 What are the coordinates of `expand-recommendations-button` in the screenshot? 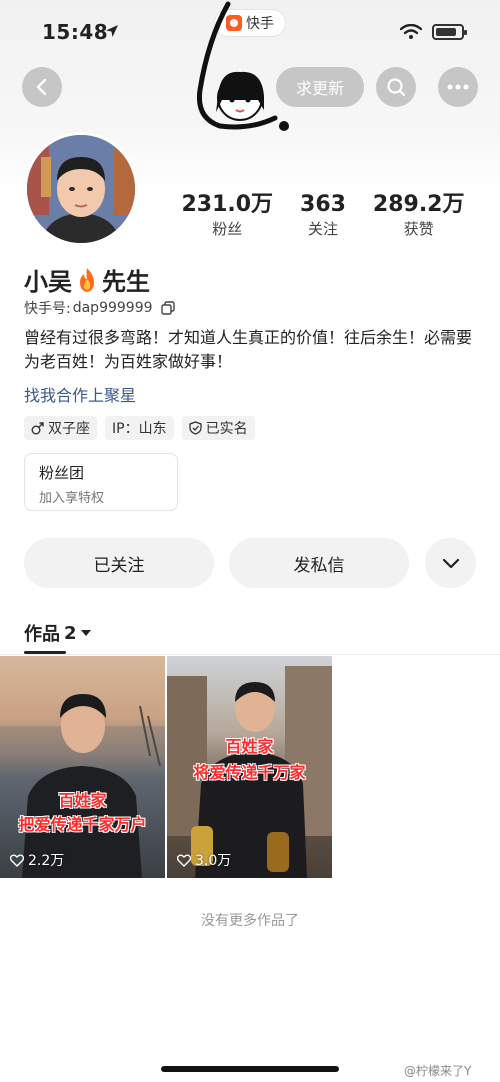 It's located at (450, 563).